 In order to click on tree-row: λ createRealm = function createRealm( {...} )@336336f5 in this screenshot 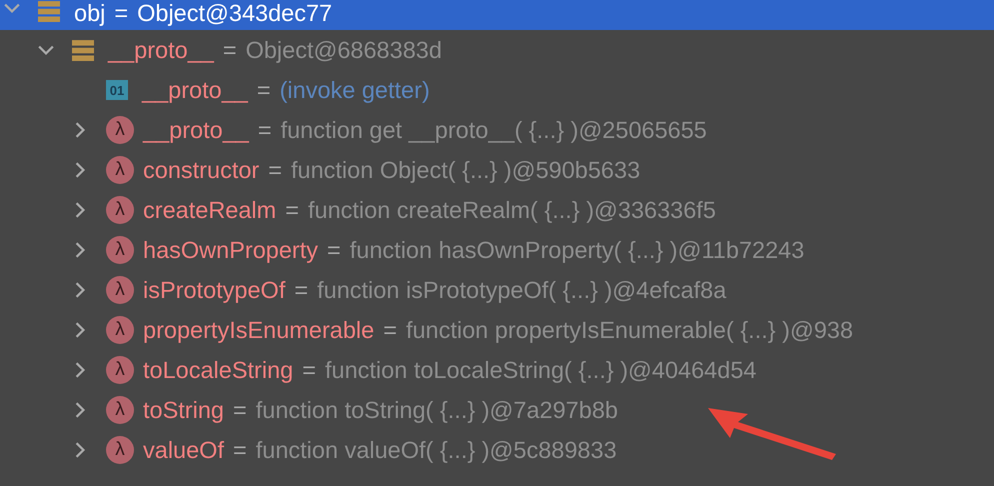, I will do `click(531, 210)`.